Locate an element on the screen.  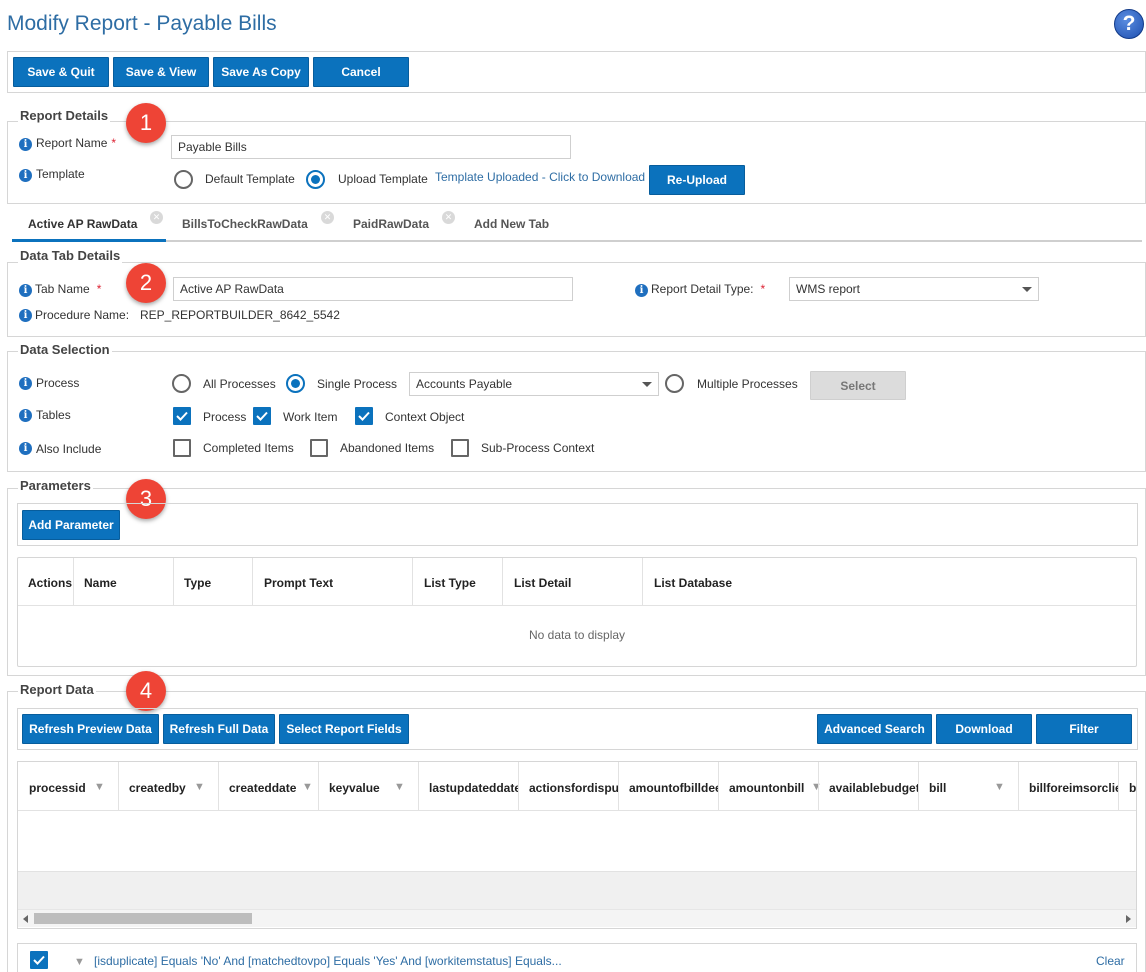
all-processes-label: All Processes is located at coordinates (239, 384).